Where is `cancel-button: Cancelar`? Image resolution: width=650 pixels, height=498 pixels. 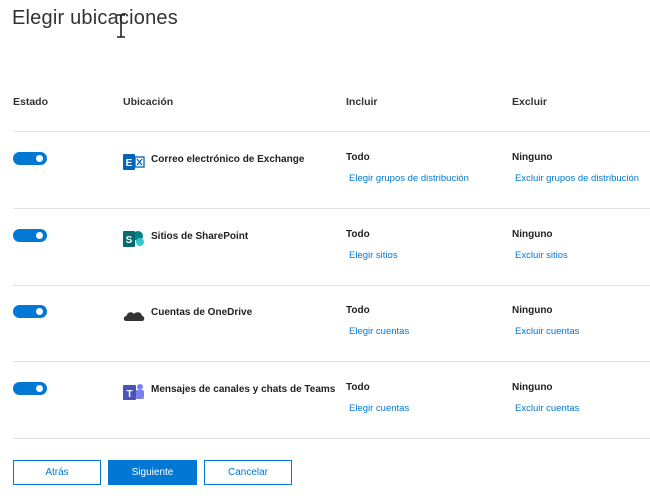
cancel-button: Cancelar is located at coordinates (248, 472).